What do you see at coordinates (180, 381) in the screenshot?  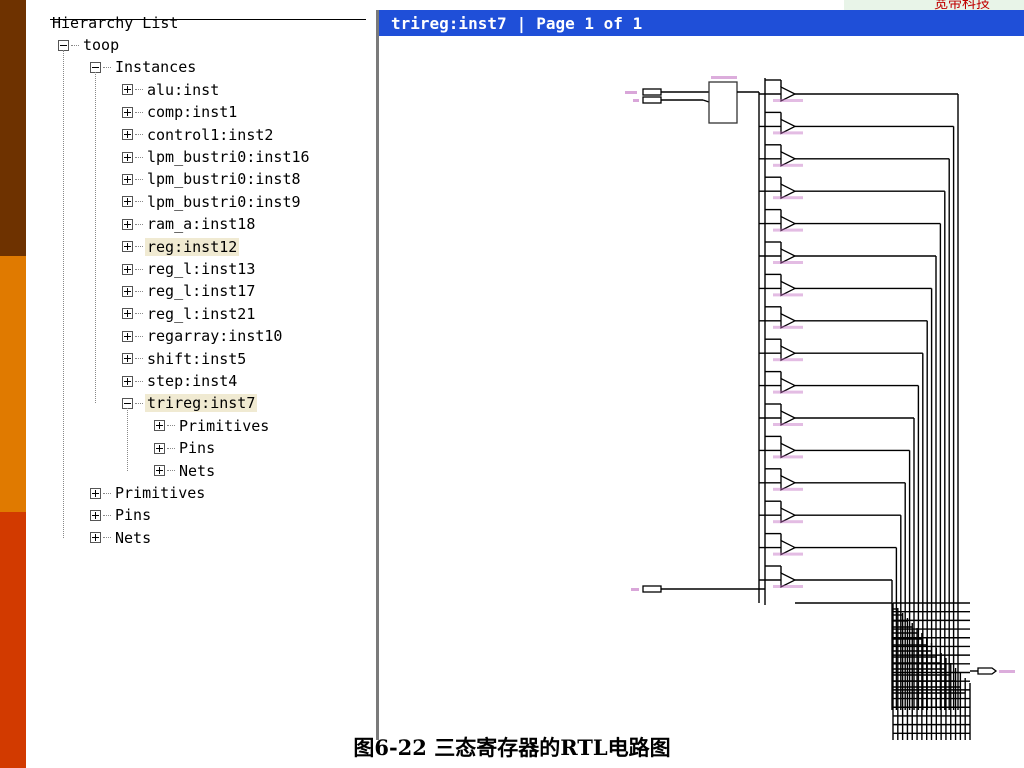 I see `tree-node-instance: step:inst4` at bounding box center [180, 381].